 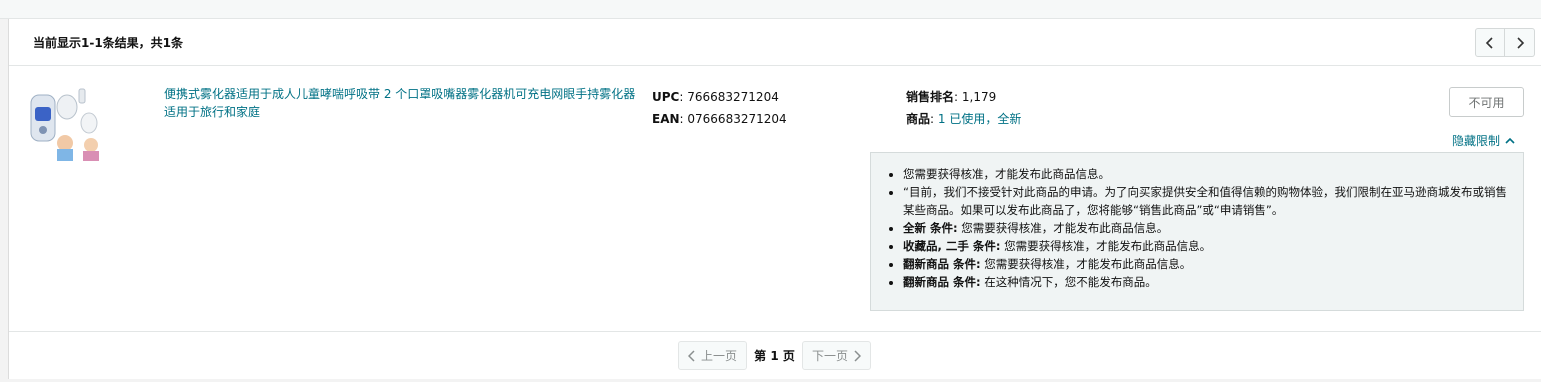 I want to click on unavailable-button: 不可用, so click(x=1486, y=102).